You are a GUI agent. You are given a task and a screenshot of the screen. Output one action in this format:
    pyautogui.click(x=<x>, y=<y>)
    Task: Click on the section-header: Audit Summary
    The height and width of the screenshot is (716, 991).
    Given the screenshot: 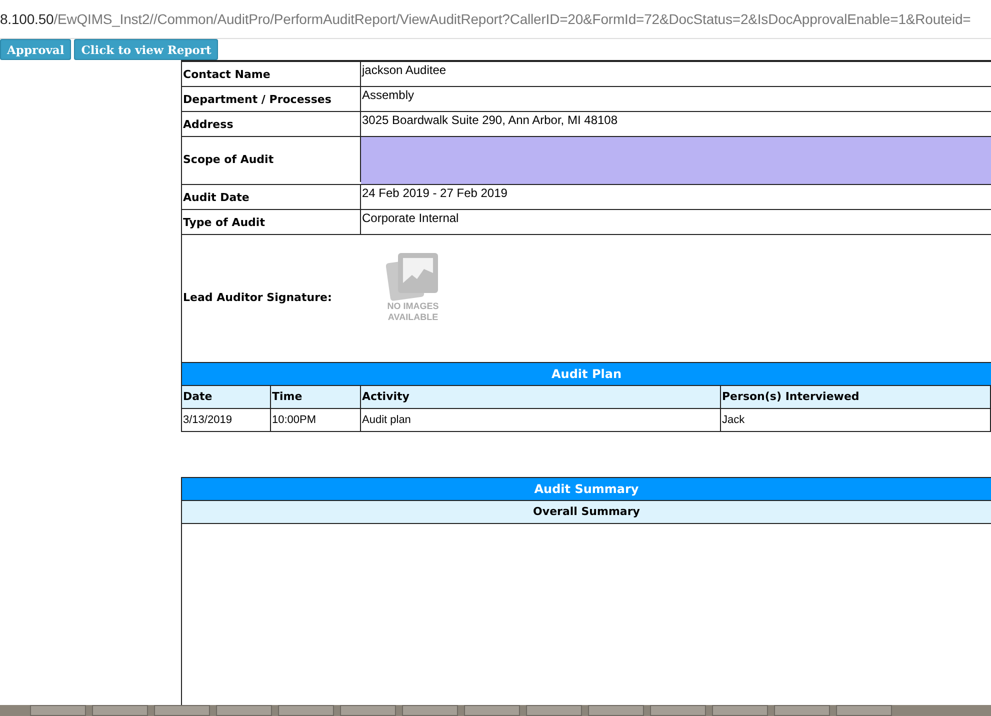 What is the action you would take?
    pyautogui.click(x=586, y=489)
    